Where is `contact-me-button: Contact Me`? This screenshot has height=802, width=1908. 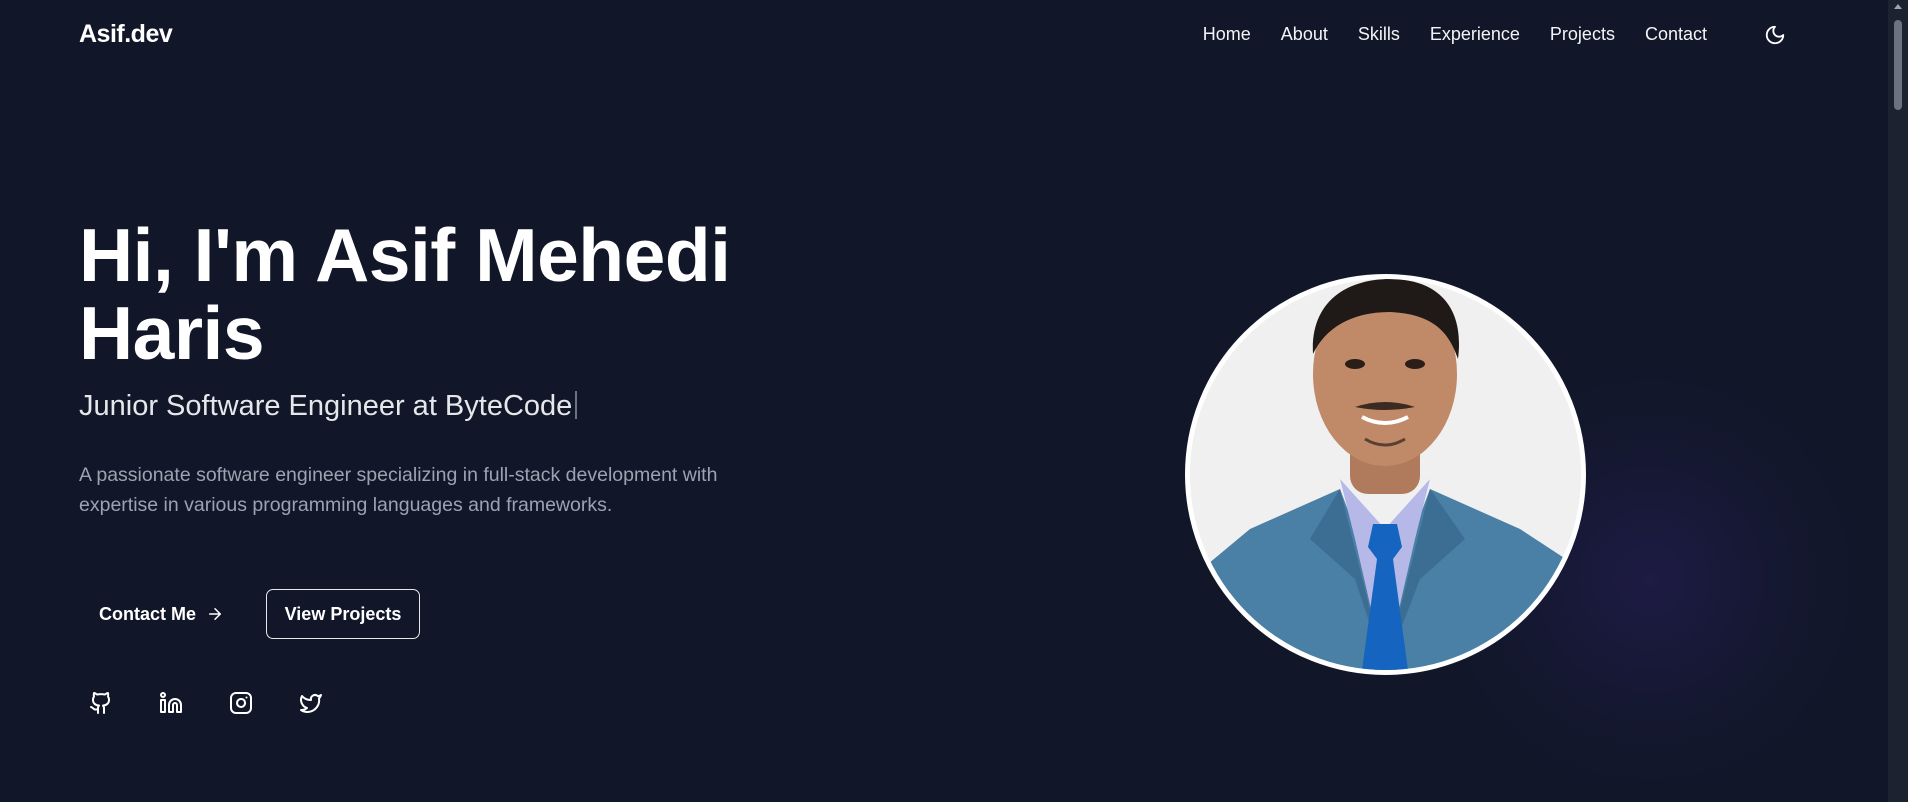 contact-me-button: Contact Me is located at coordinates (161, 614).